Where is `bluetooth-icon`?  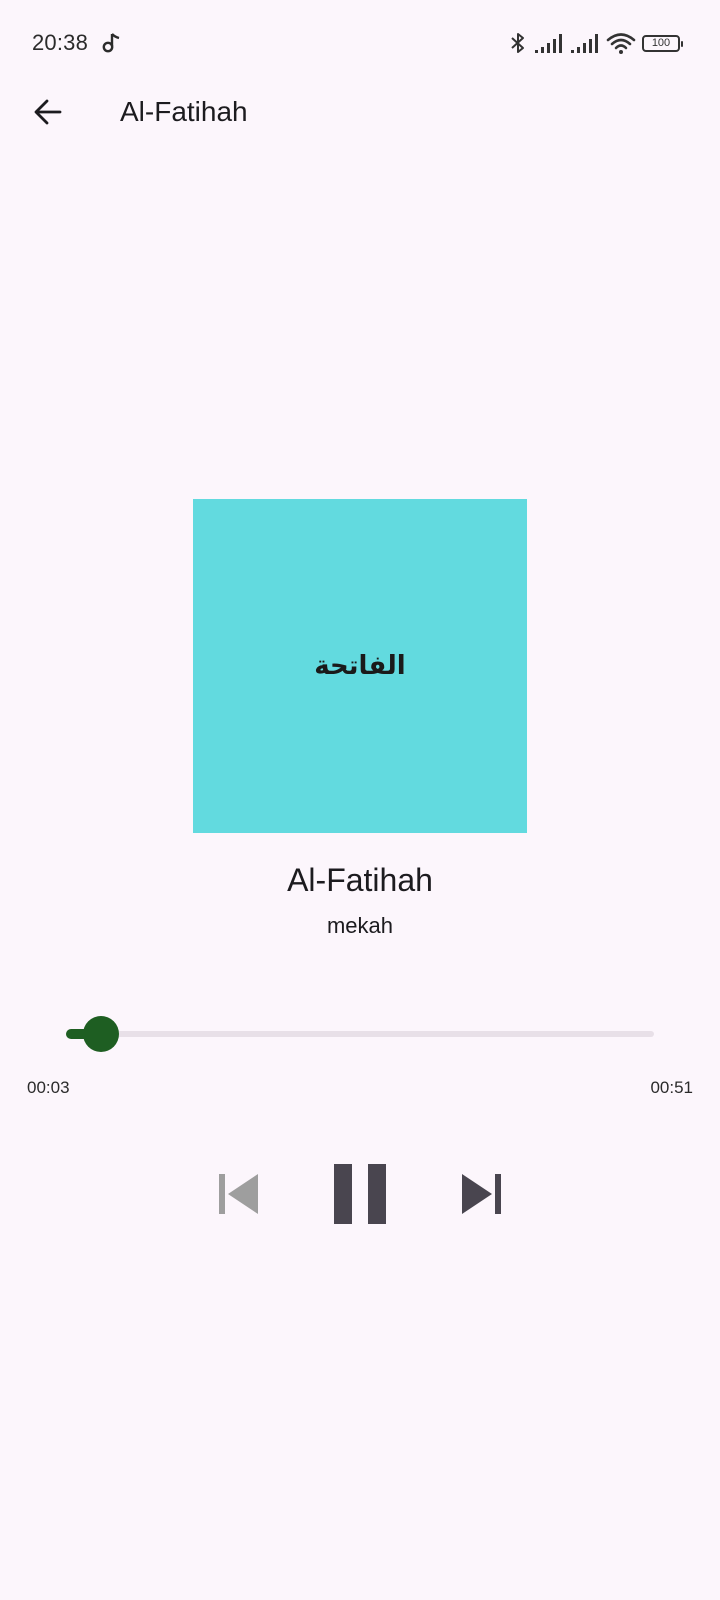
bluetooth-icon is located at coordinates (517, 43).